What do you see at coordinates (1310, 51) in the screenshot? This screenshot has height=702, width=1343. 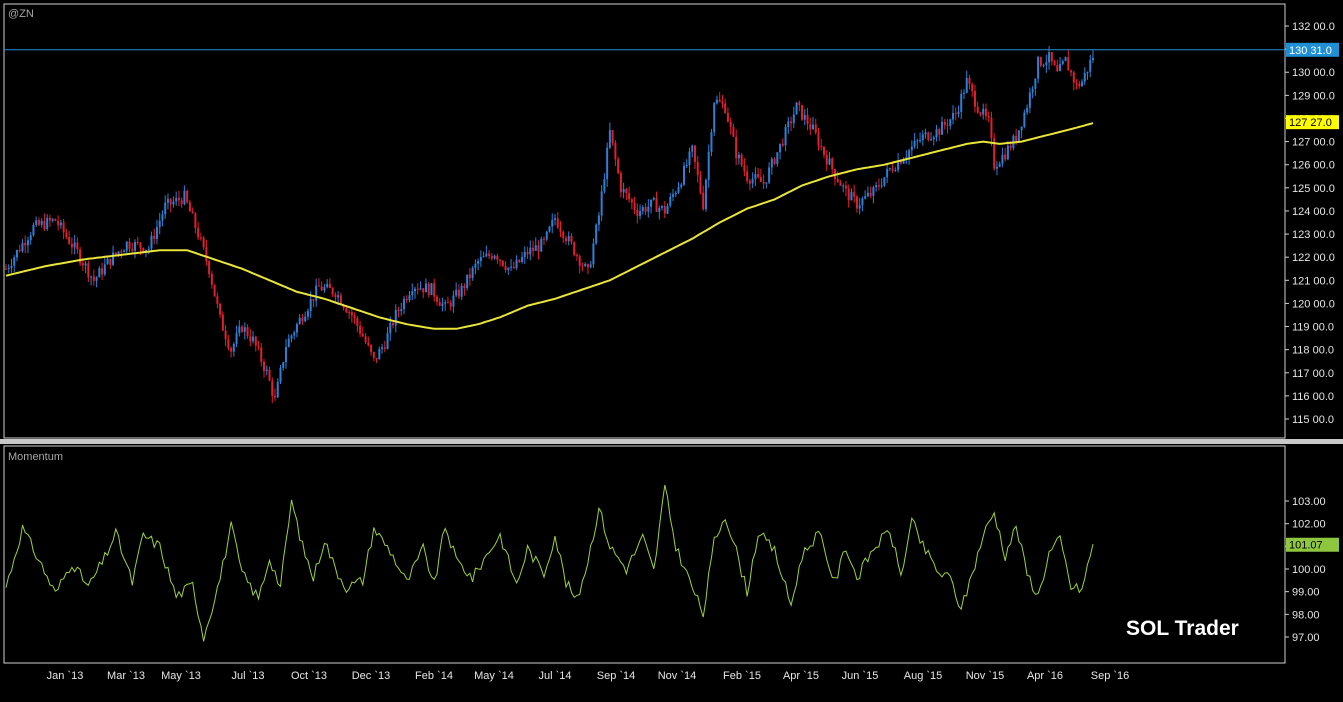 I see `last-price-label: 130 31.0` at bounding box center [1310, 51].